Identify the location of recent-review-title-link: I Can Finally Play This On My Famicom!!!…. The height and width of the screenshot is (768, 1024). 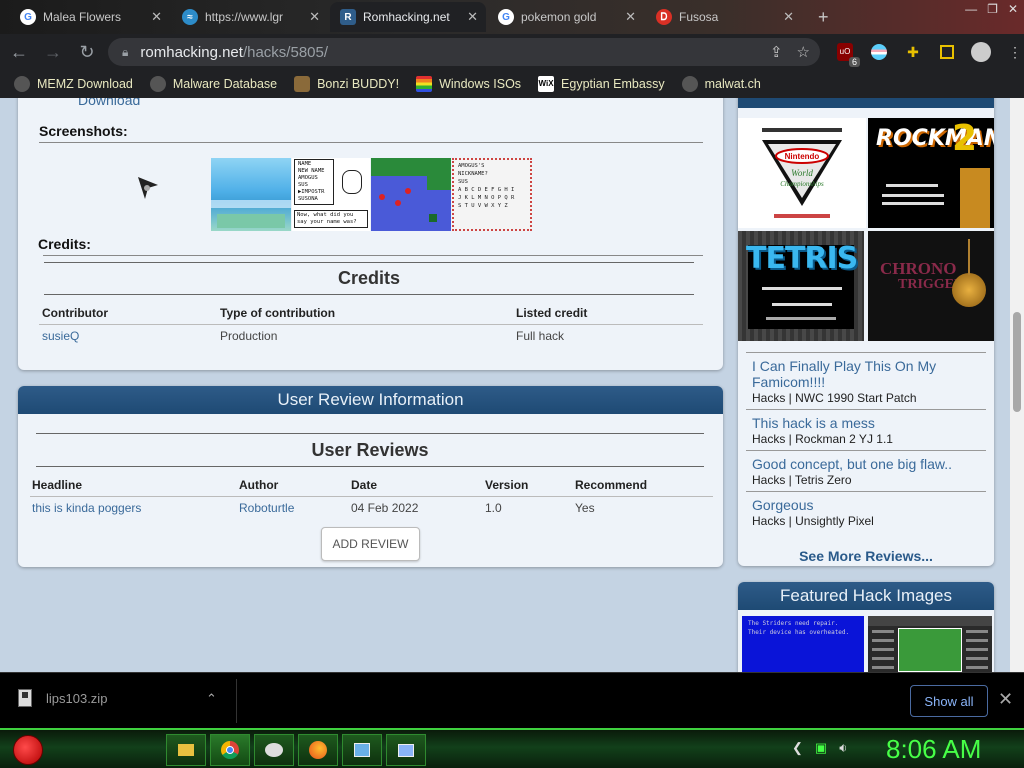
(868, 374).